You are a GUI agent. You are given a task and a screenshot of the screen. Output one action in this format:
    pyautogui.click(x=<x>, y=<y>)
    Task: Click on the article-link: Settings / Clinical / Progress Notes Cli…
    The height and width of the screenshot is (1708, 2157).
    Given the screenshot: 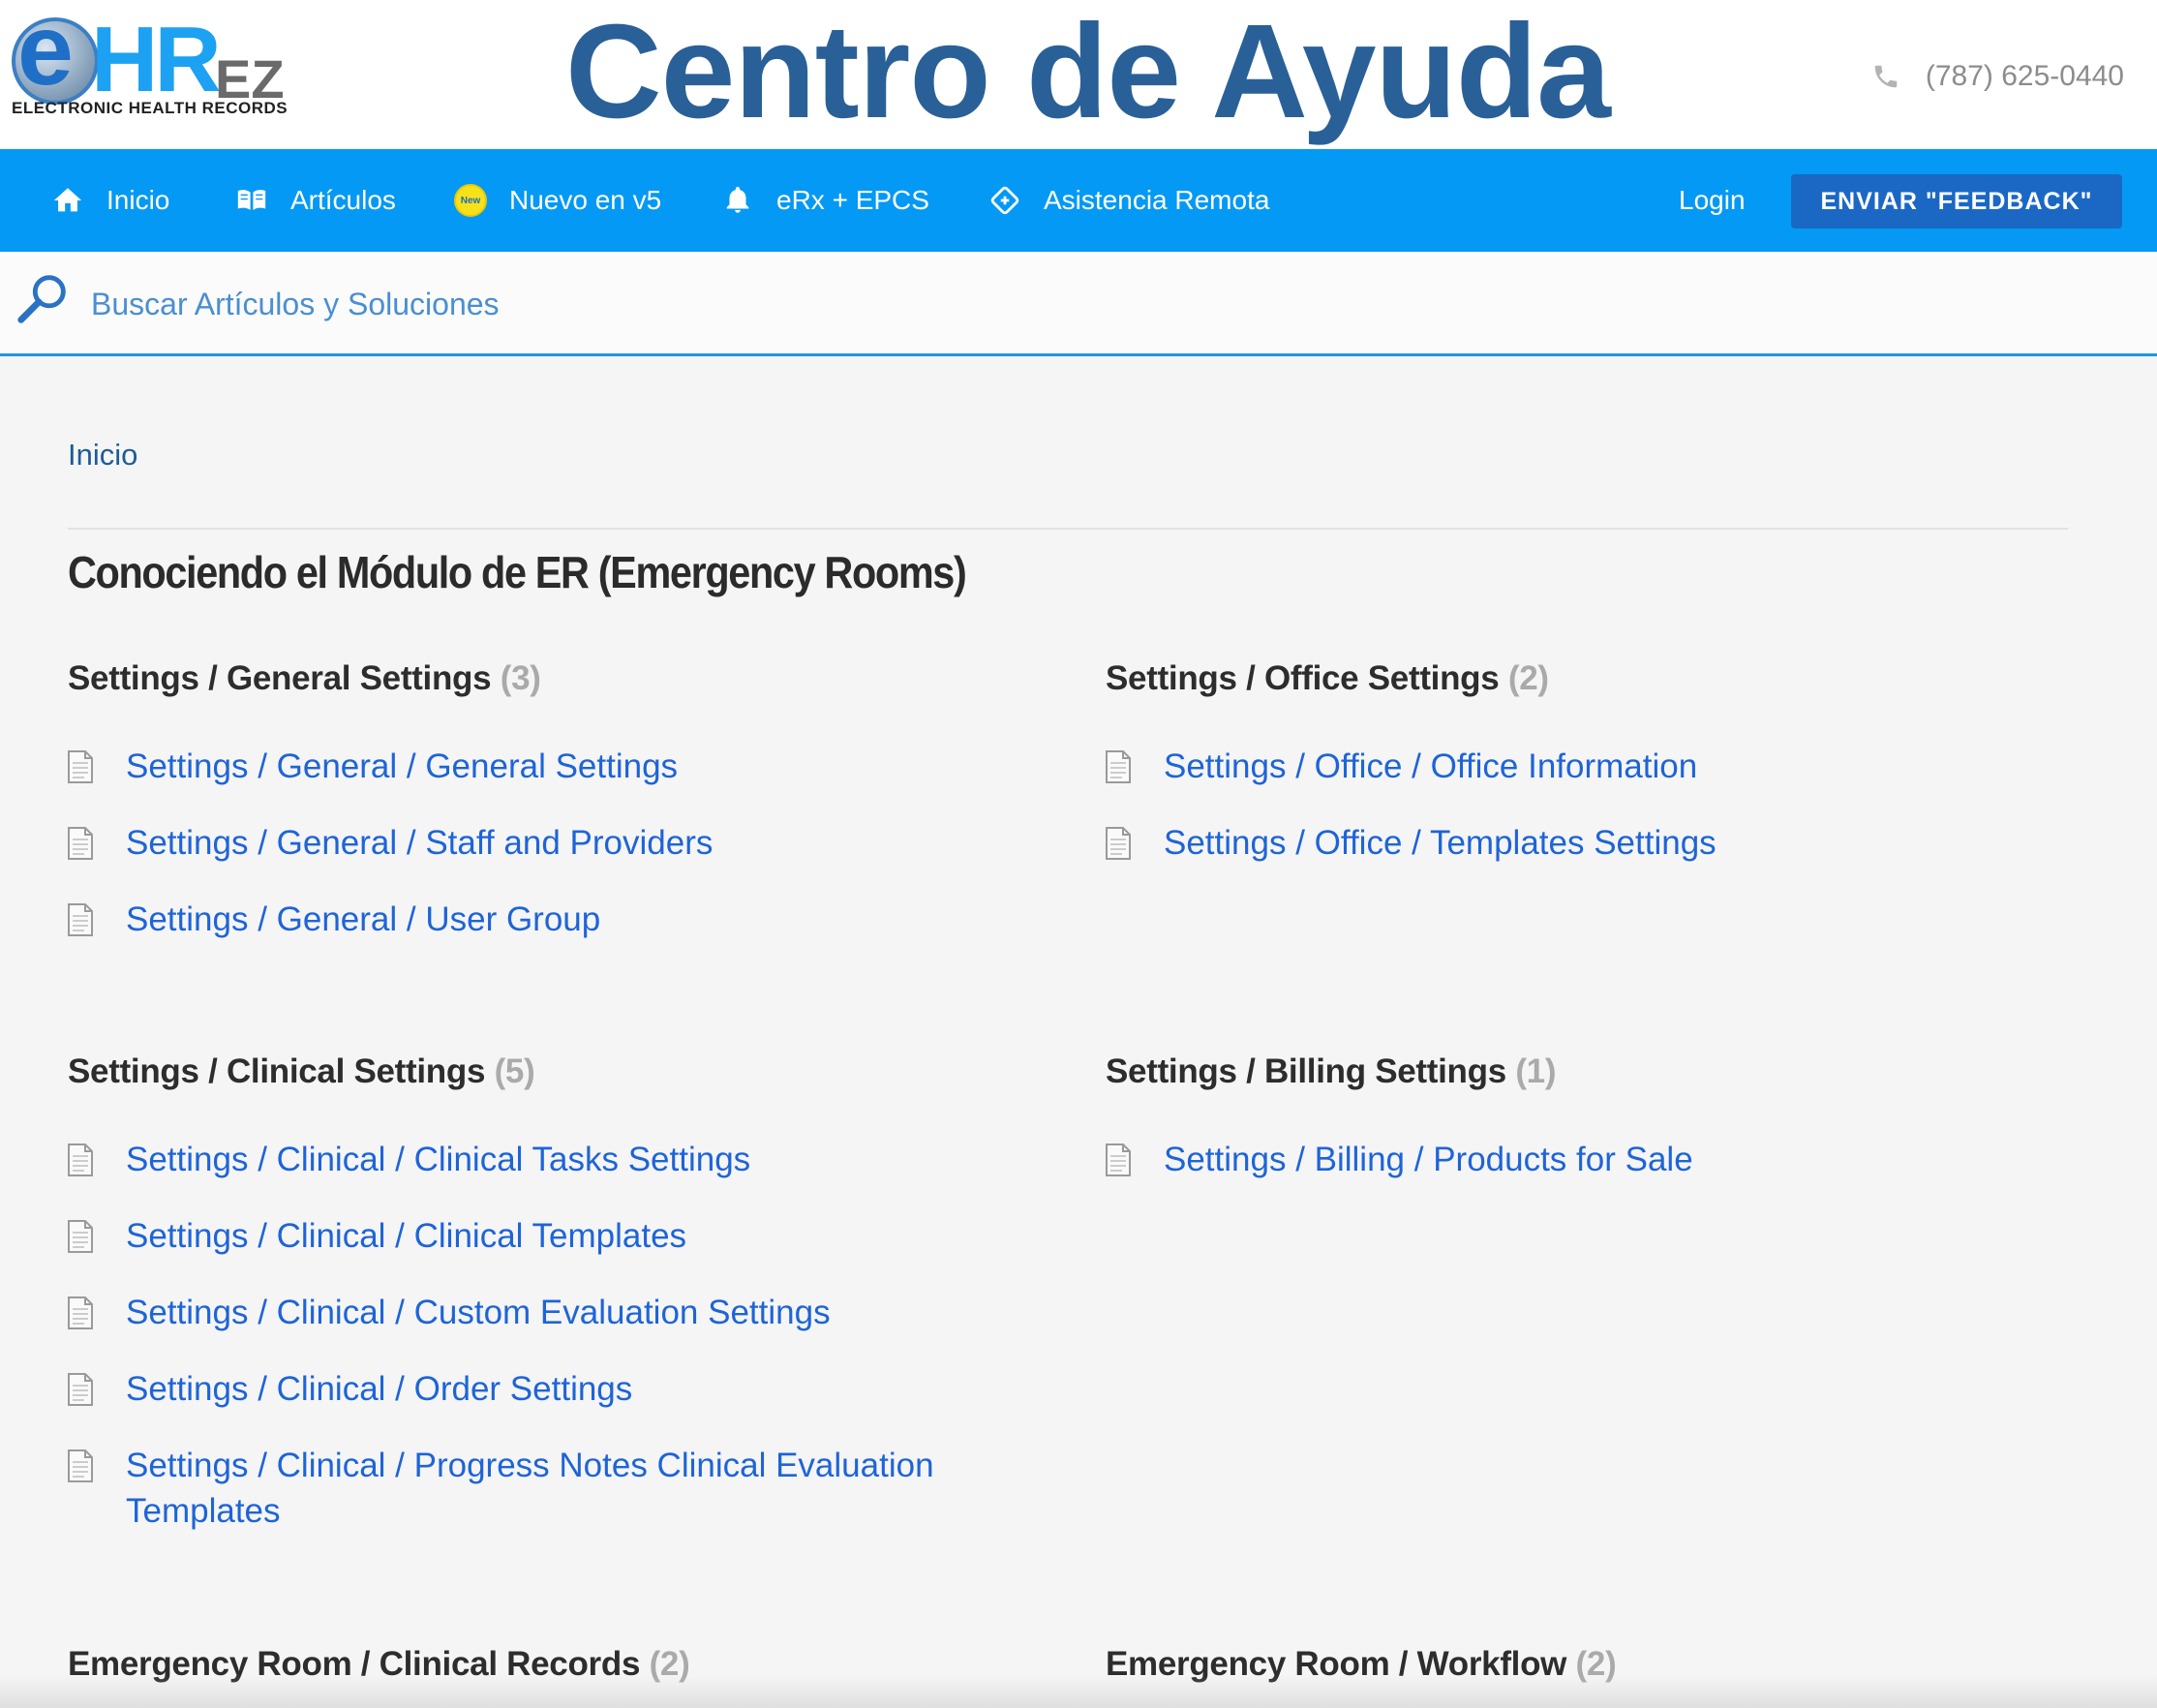 What is the action you would take?
    pyautogui.click(x=523, y=1488)
    